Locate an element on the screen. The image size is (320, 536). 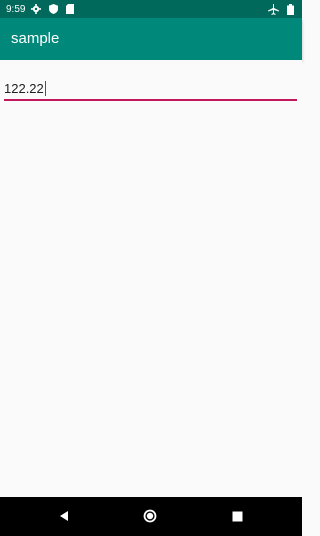
app-title: sample is located at coordinates (35, 38).